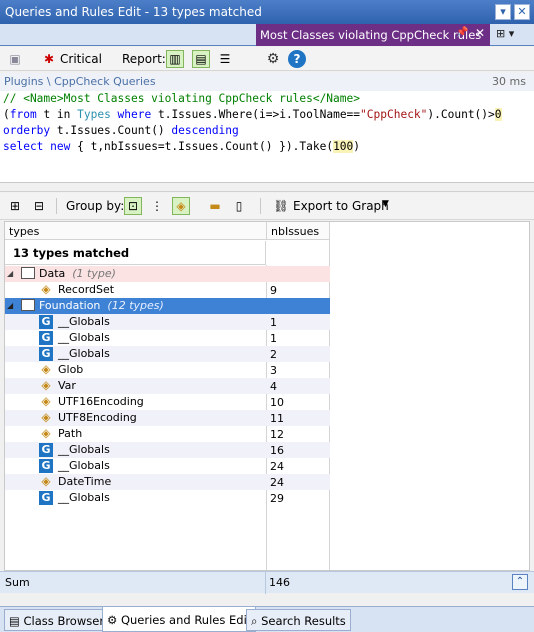  I want to click on row-name: DateTime, so click(85, 481).